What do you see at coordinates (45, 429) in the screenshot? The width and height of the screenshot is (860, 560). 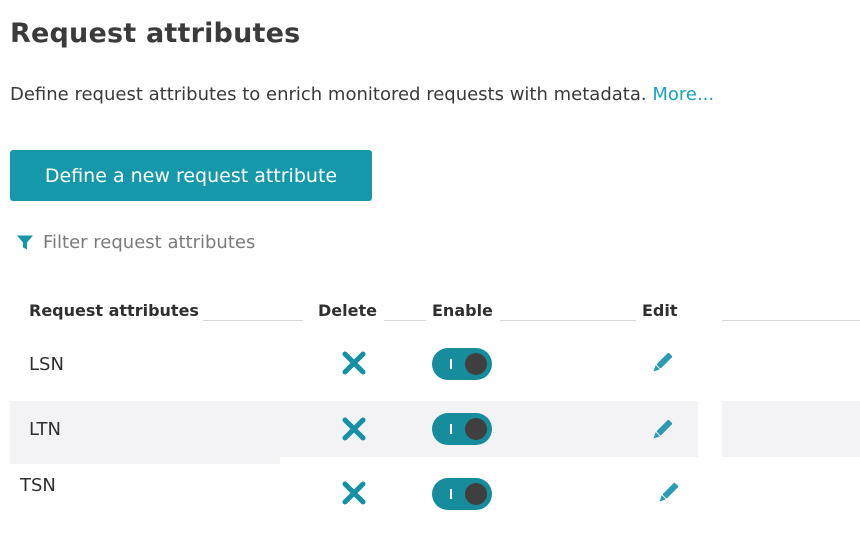 I see `attribute-name: LTN` at bounding box center [45, 429].